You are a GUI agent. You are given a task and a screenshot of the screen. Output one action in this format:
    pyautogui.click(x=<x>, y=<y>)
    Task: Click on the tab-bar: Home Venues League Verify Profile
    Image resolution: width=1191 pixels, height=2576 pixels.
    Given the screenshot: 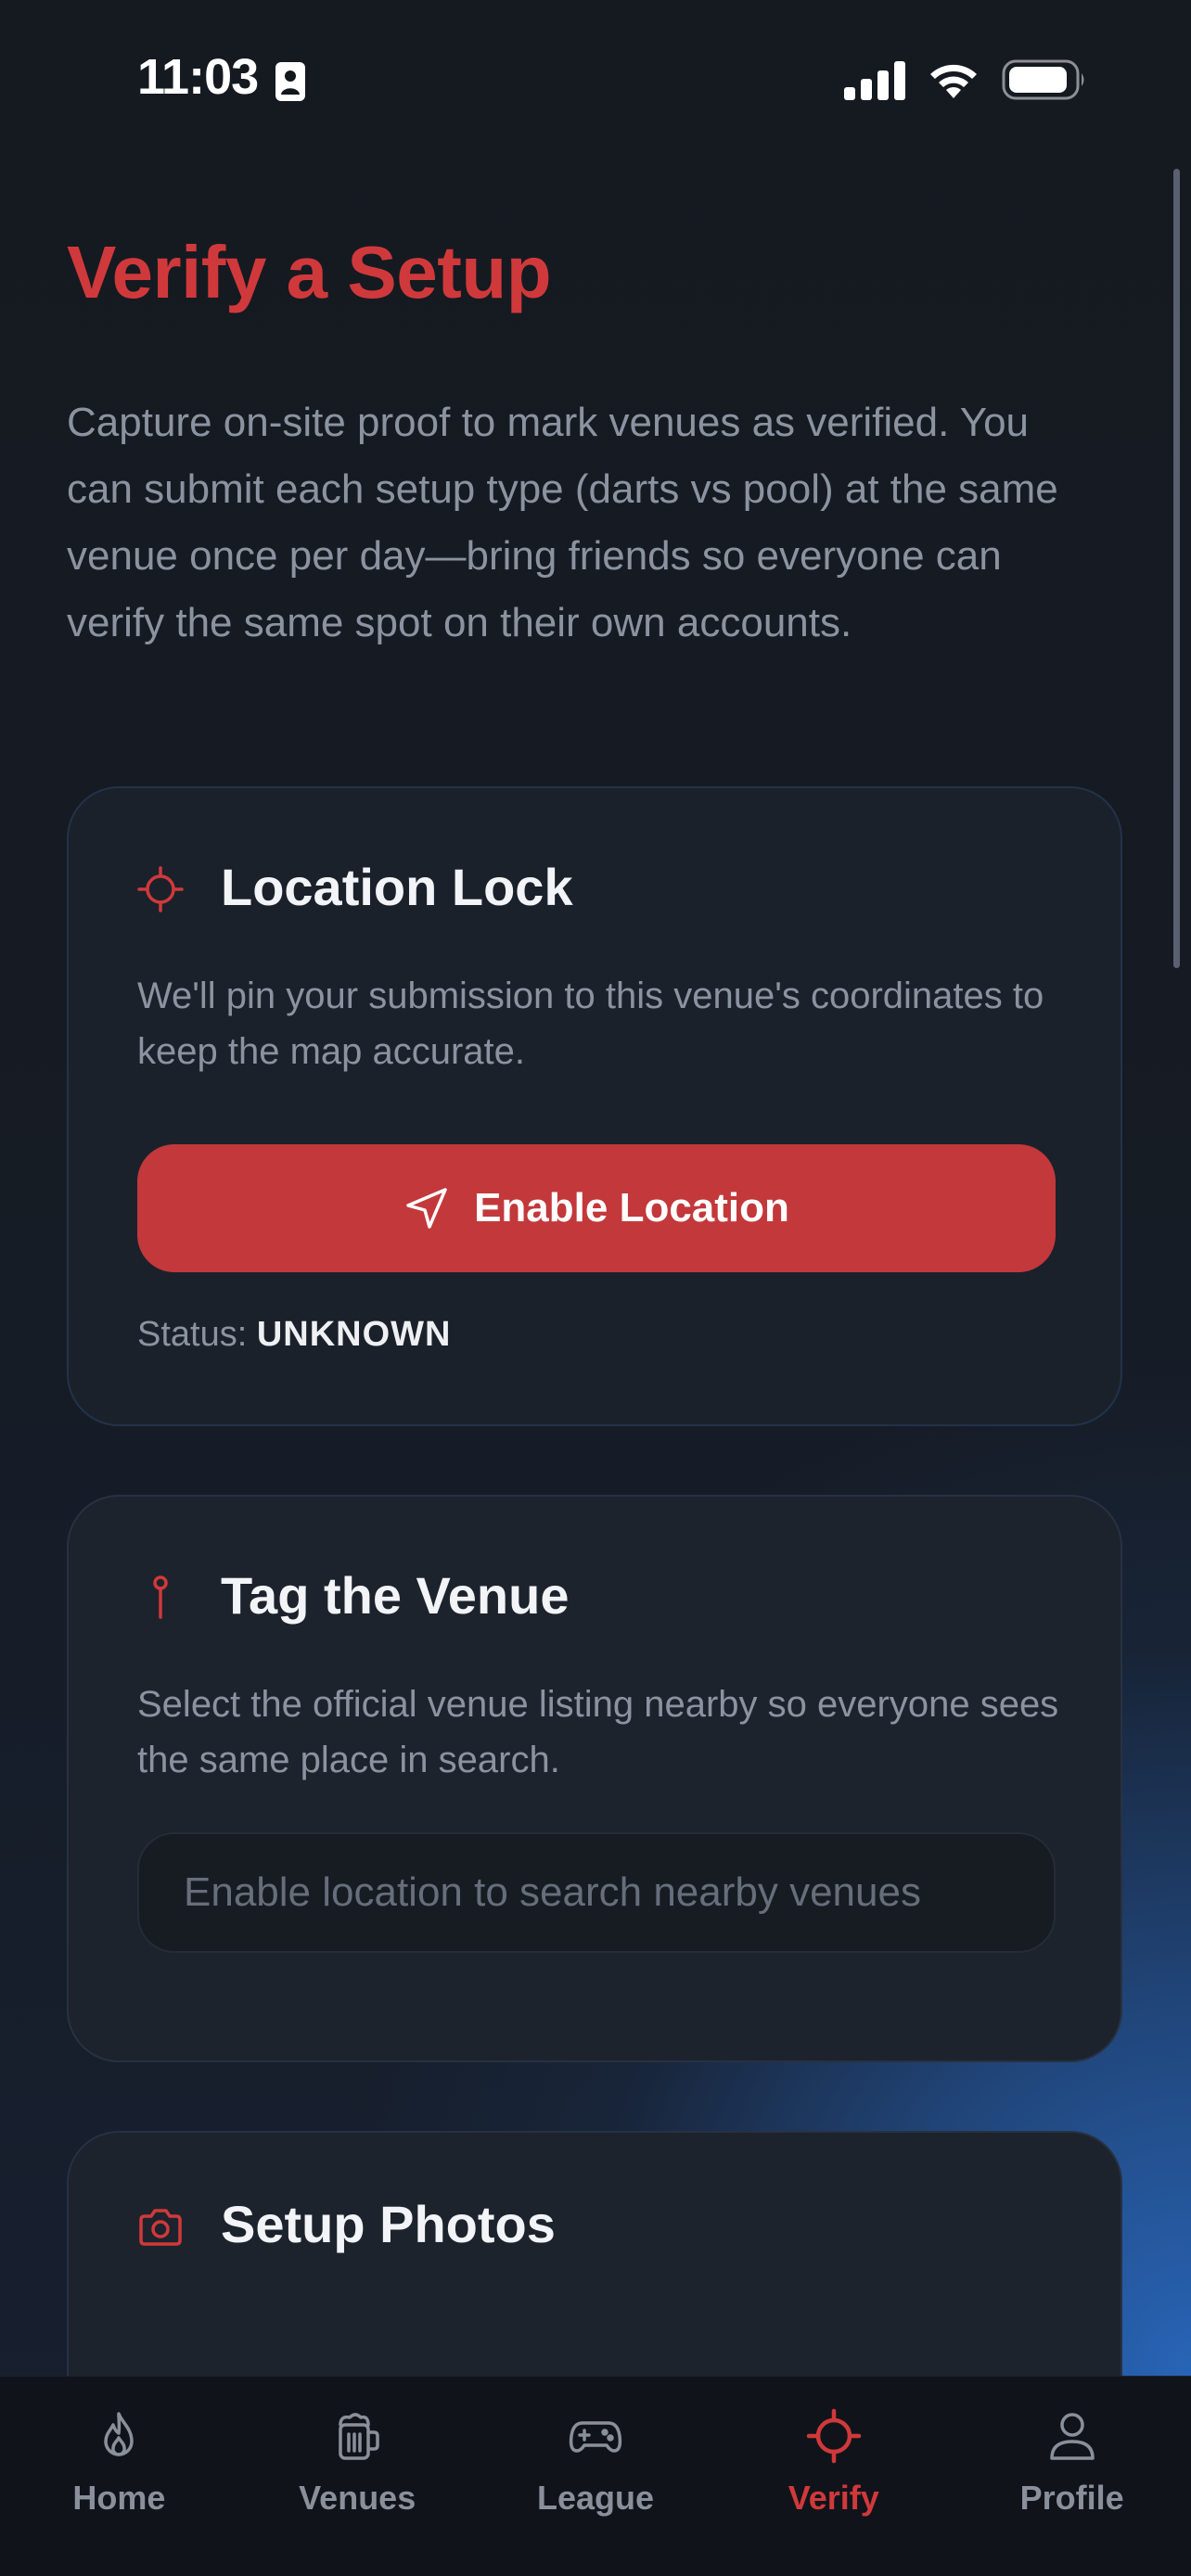 What is the action you would take?
    pyautogui.click(x=595, y=2476)
    